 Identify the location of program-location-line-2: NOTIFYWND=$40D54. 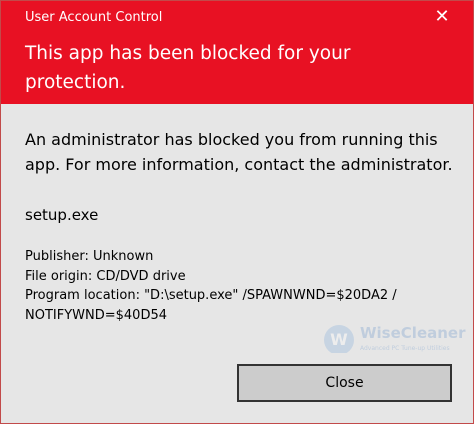
(96, 315).